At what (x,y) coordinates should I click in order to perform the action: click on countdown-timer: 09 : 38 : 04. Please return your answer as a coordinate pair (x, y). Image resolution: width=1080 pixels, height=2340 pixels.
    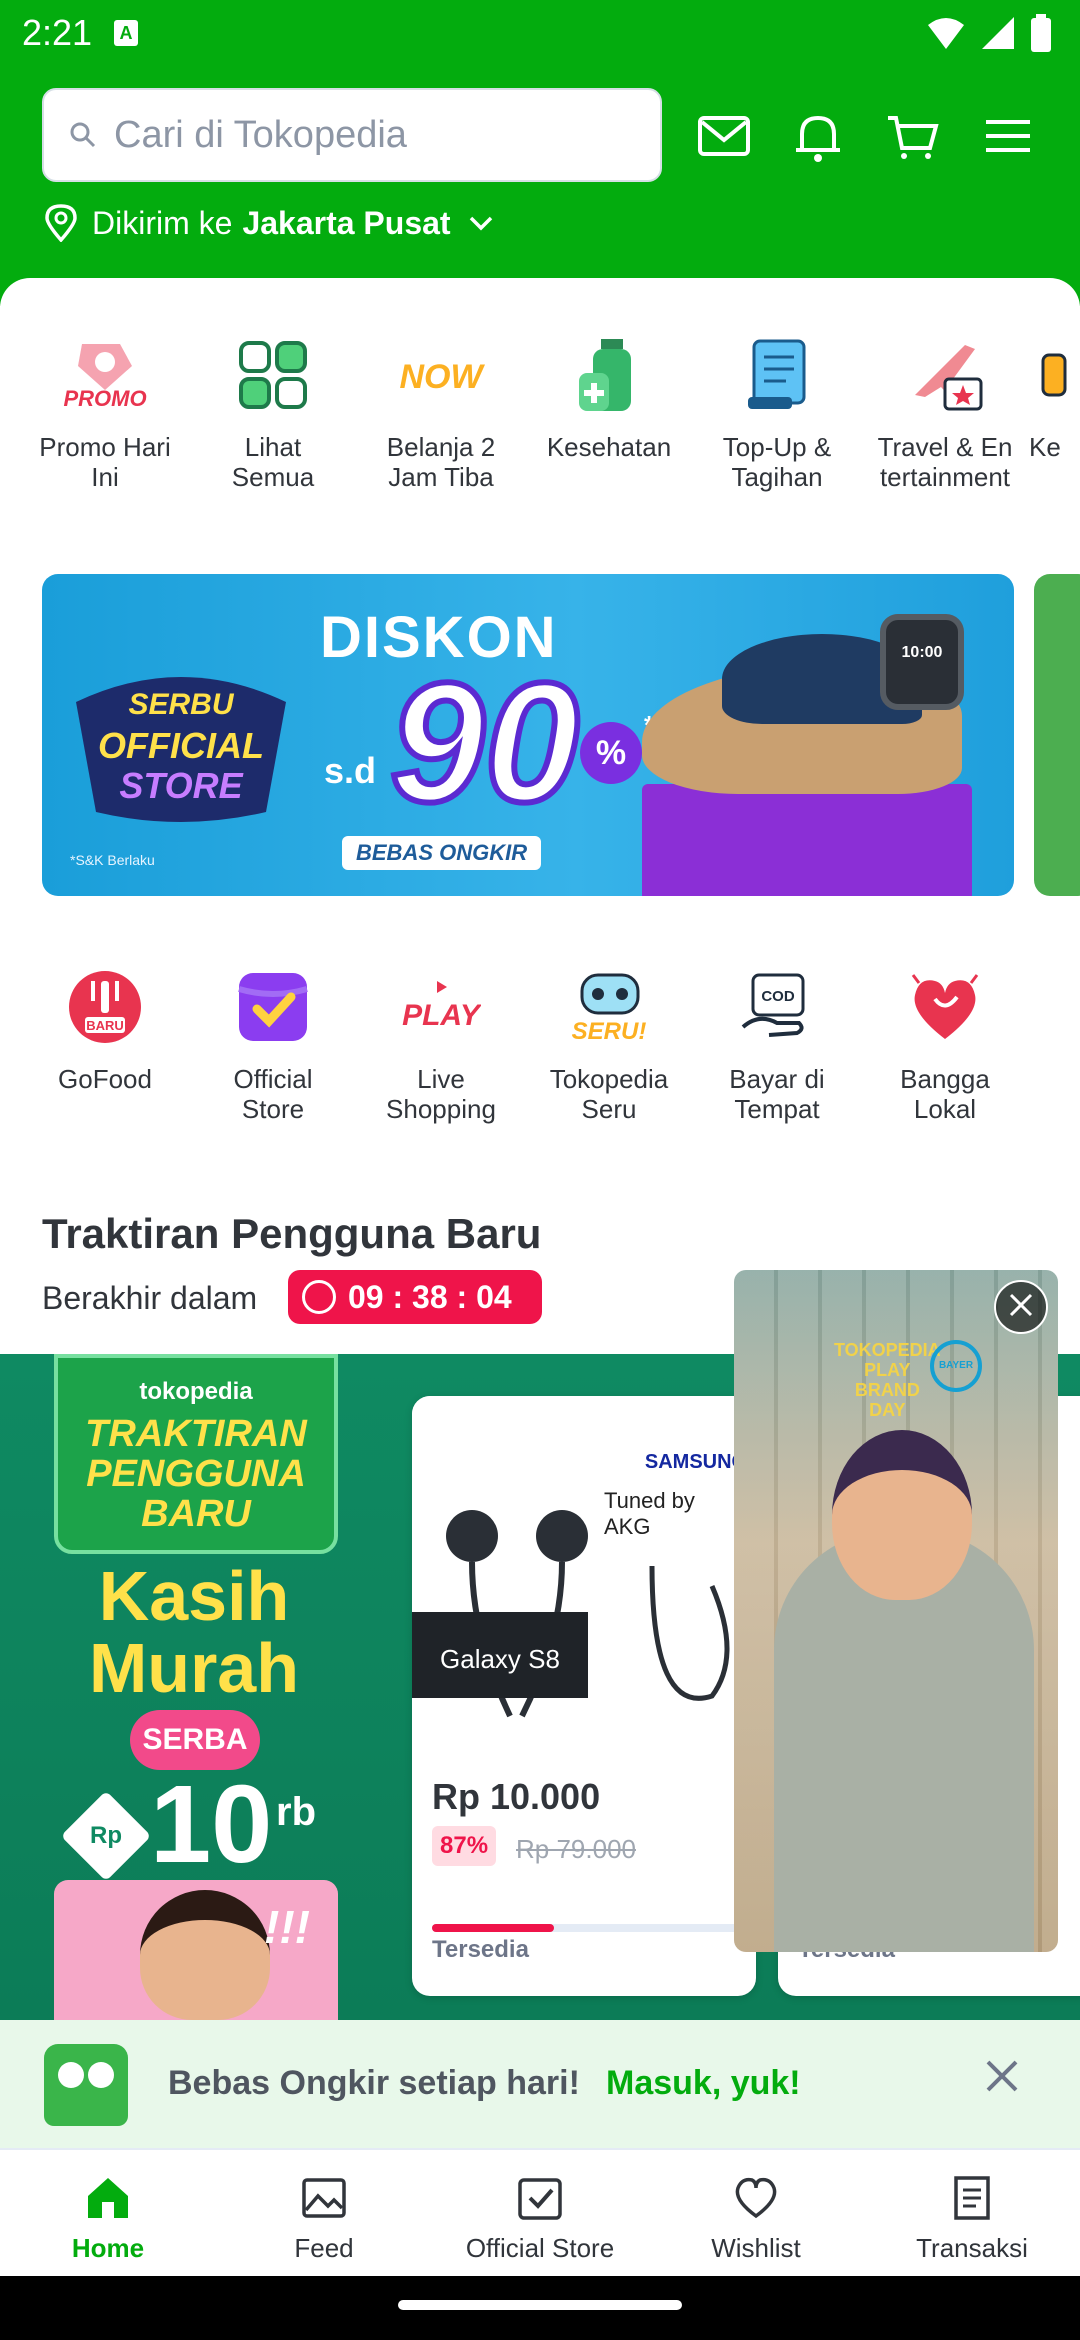
    Looking at the image, I should click on (415, 1297).